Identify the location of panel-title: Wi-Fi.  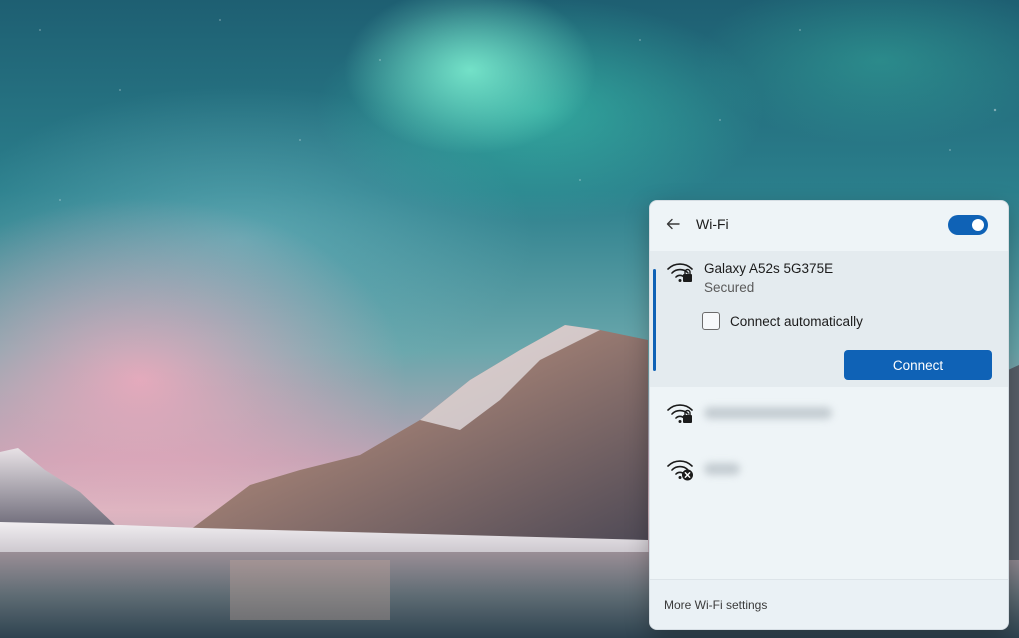
(712, 224).